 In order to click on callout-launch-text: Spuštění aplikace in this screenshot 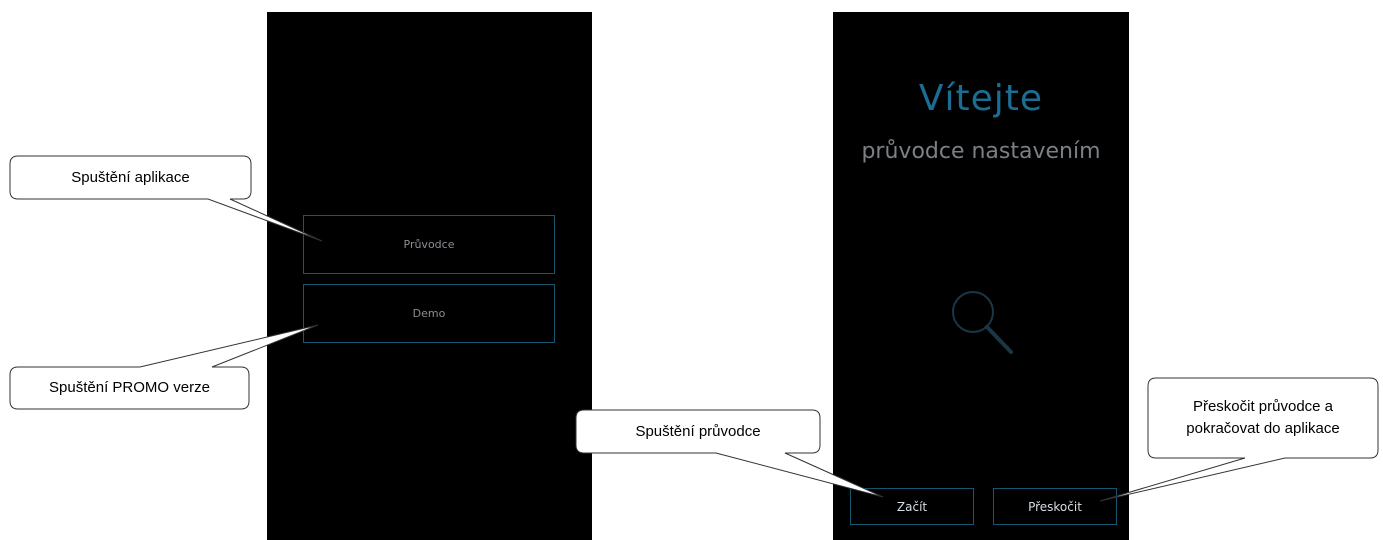, I will do `click(130, 177)`.